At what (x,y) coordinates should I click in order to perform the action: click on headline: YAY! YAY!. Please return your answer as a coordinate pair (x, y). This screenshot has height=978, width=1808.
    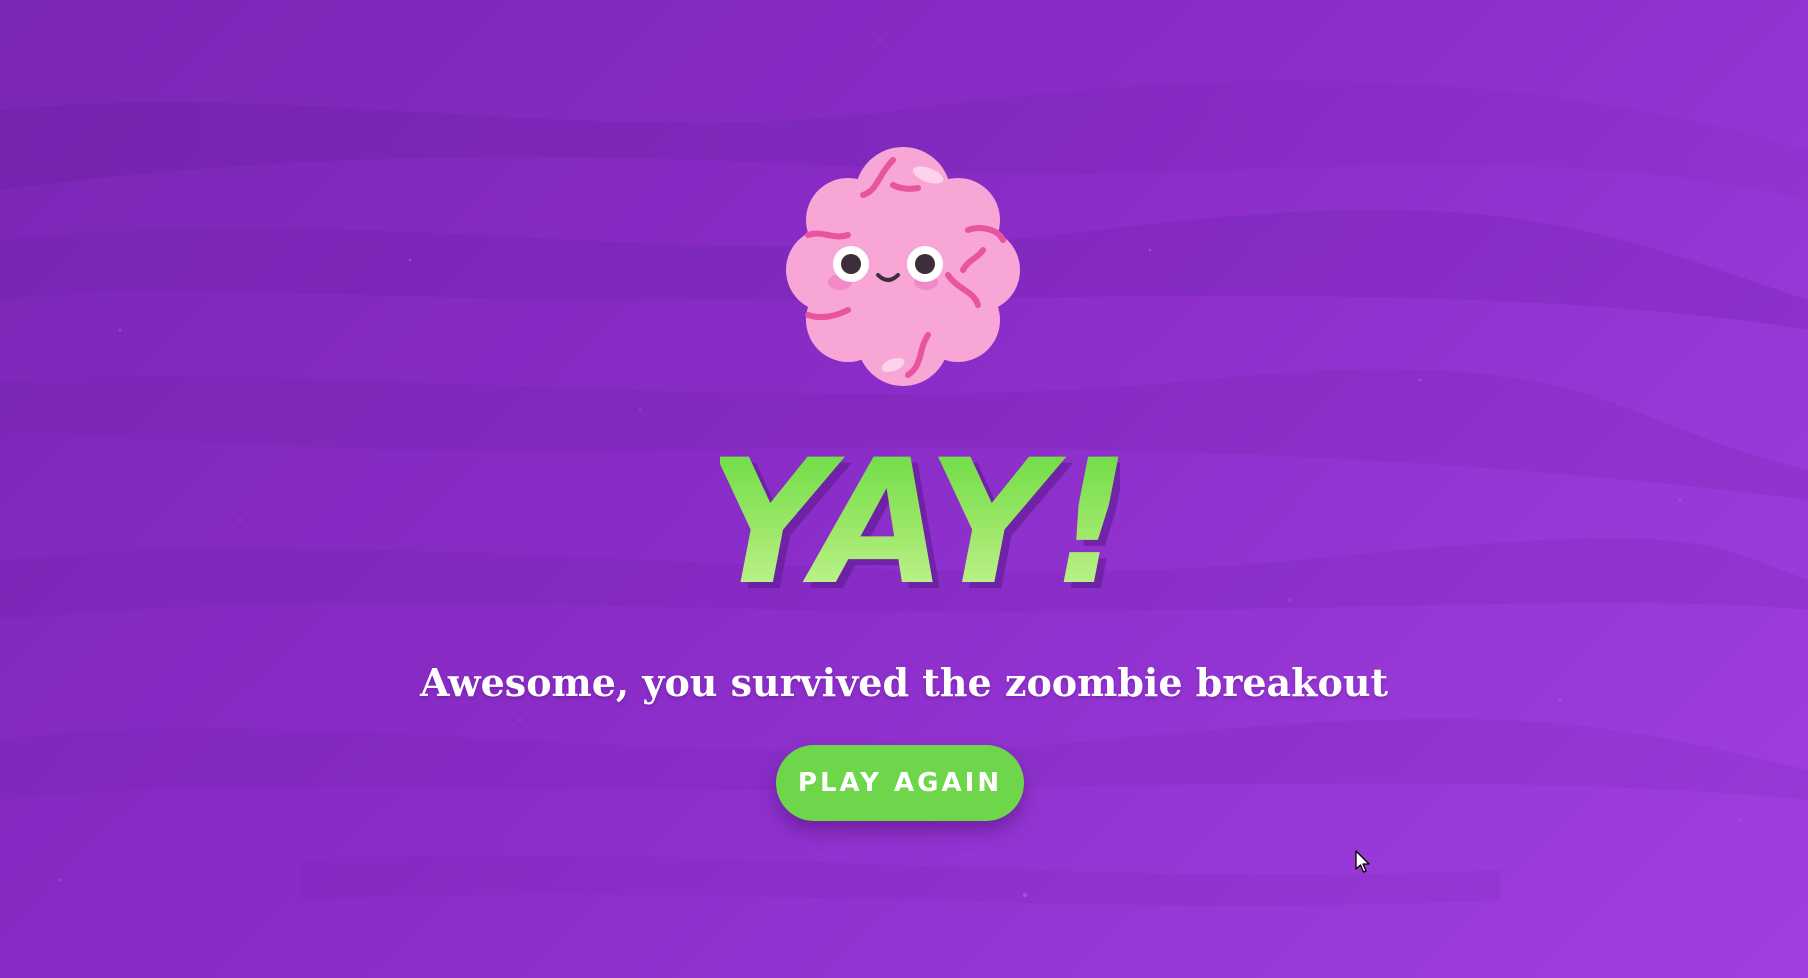
    Looking at the image, I should click on (921, 525).